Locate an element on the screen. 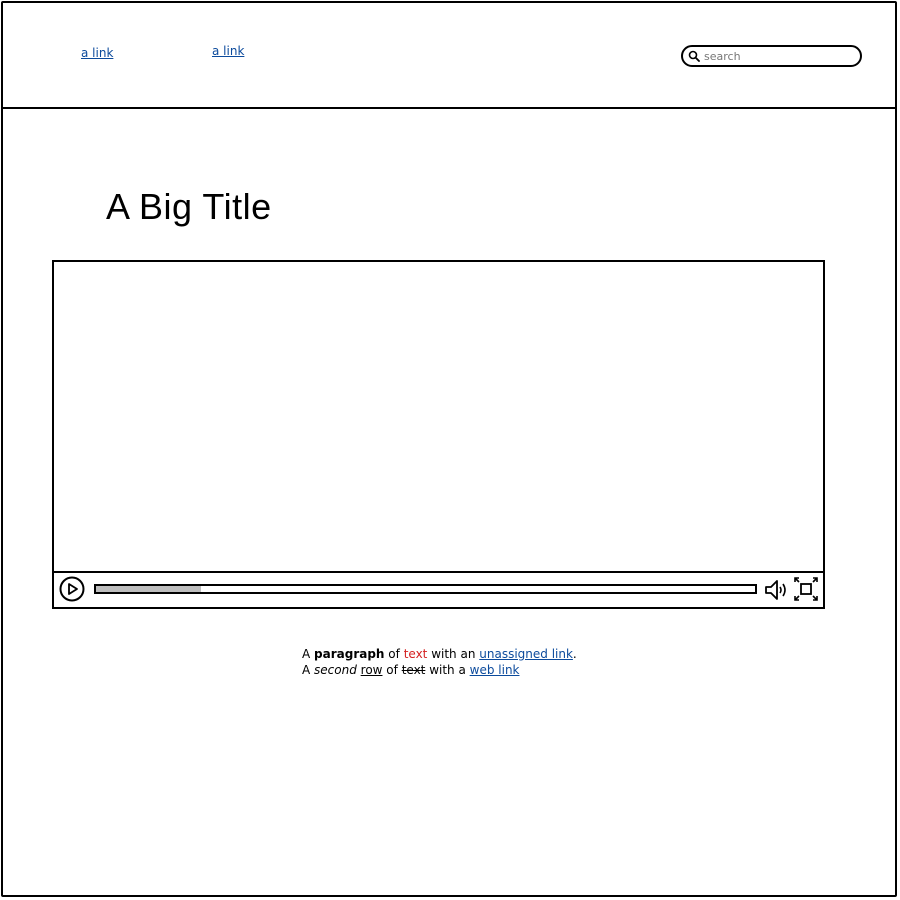 Image resolution: width=900 pixels, height=900 pixels. search-input is located at coordinates (779, 56).